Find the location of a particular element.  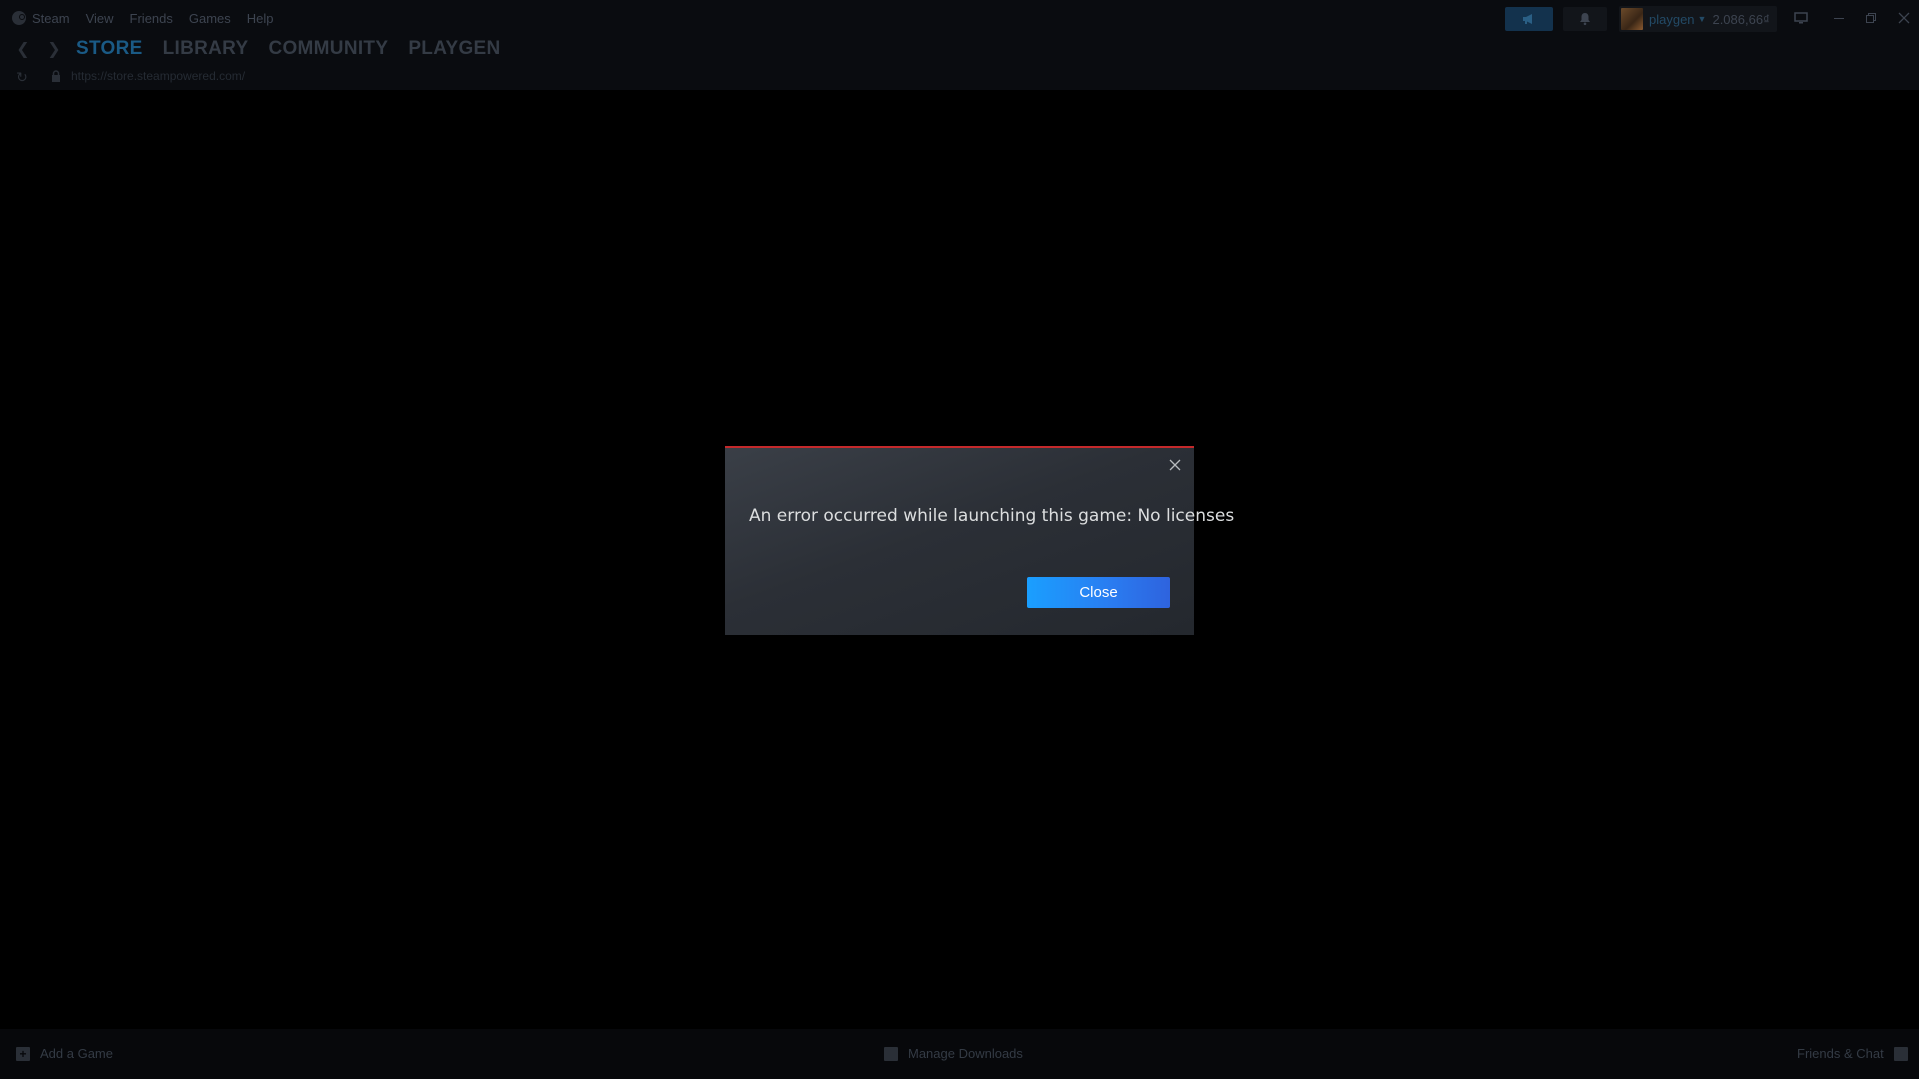

navigation-bar: ❮ ❯ STORE LIBRARY COMMUNITY PLAYGEN is located at coordinates (959, 51).